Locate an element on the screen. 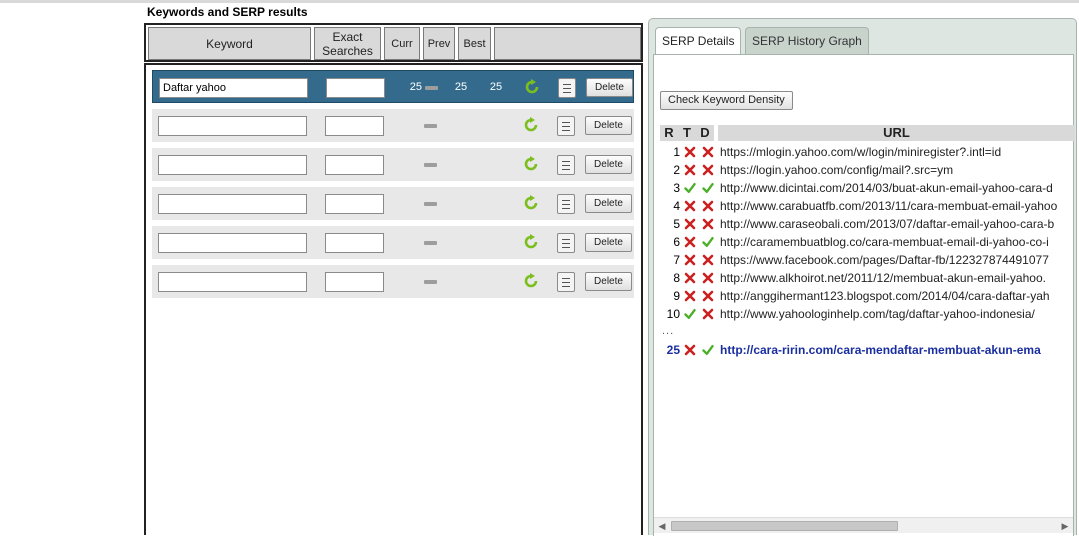 This screenshot has width=1079, height=536. check-icon is located at coordinates (690, 188).